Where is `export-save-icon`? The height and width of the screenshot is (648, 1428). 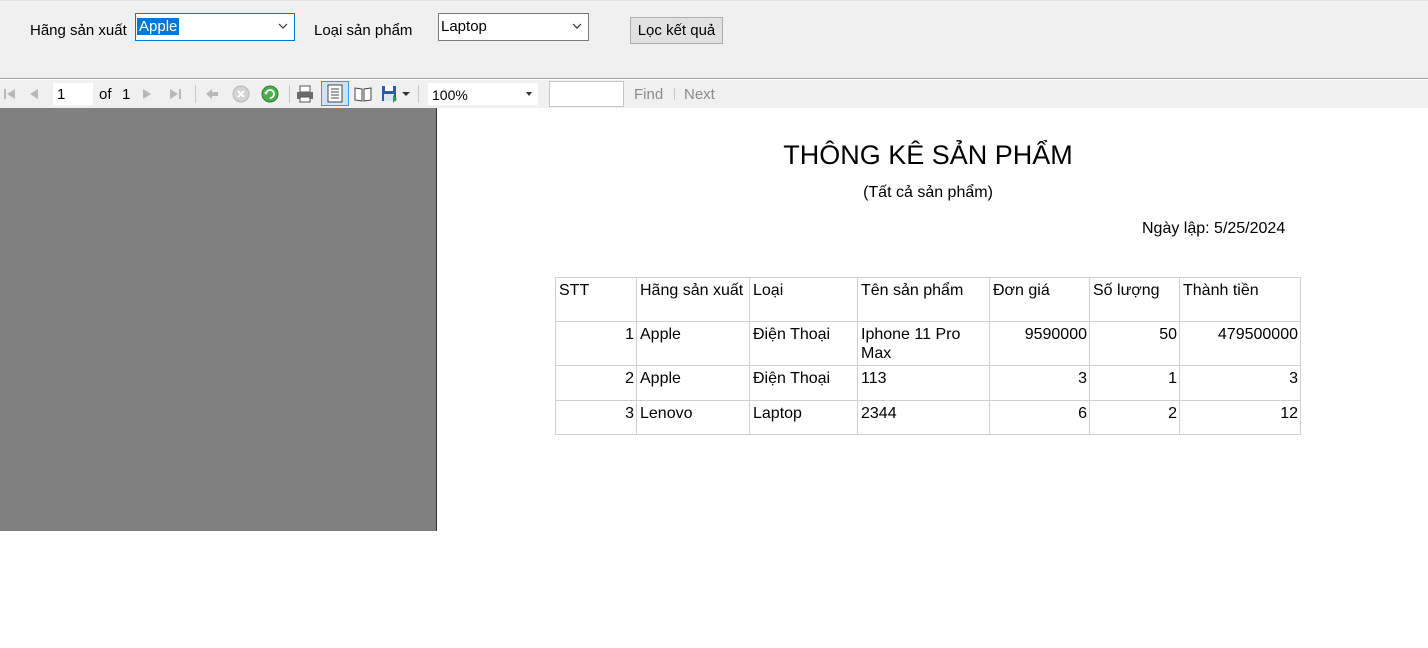 export-save-icon is located at coordinates (390, 94).